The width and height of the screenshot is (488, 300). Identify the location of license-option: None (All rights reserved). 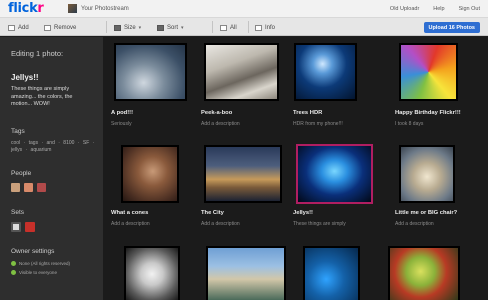
(40, 263).